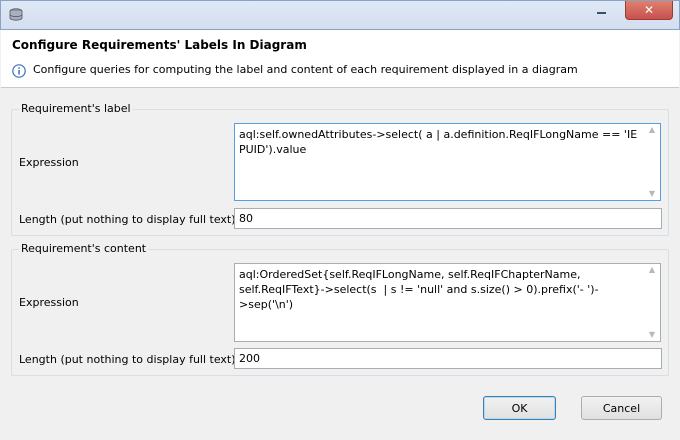 The width and height of the screenshot is (680, 440). I want to click on close-button: ✕, so click(649, 10).